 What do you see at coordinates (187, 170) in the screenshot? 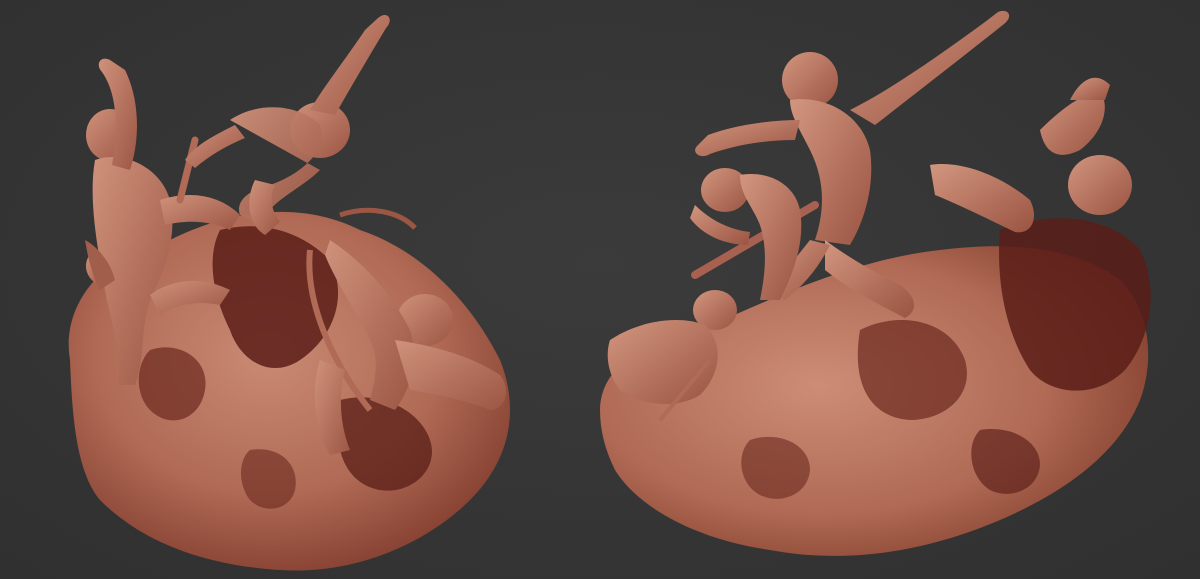
I see `dagger` at bounding box center [187, 170].